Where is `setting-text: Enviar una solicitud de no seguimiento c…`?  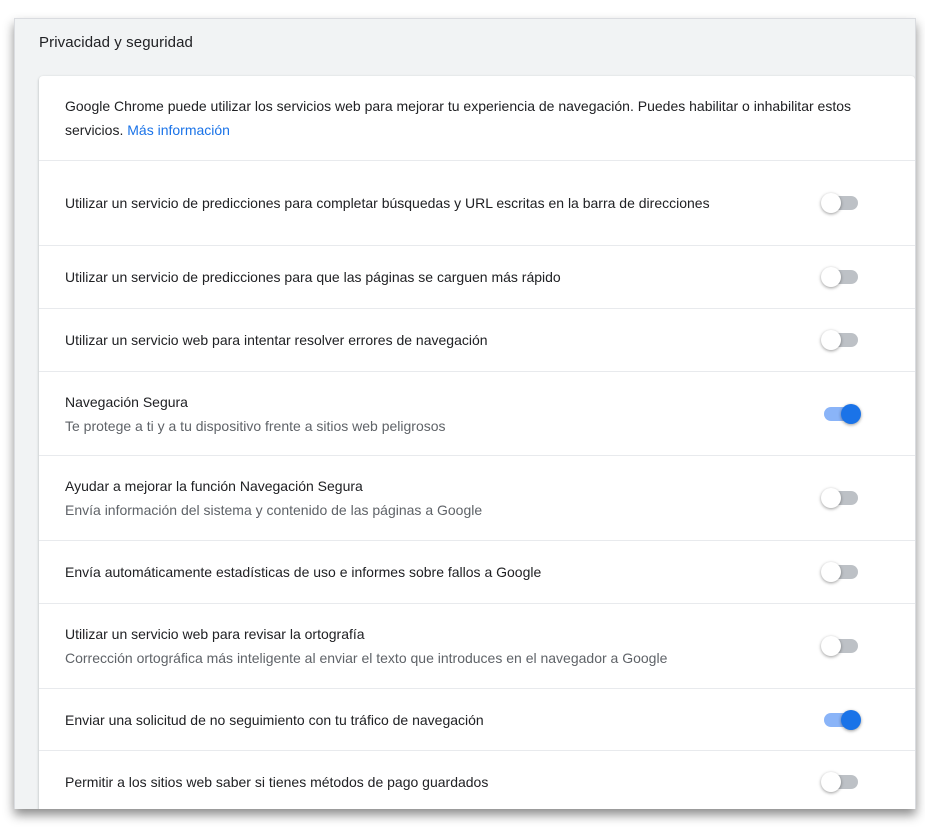
setting-text: Enviar una solicitud de no seguimiento c… is located at coordinates (435, 720).